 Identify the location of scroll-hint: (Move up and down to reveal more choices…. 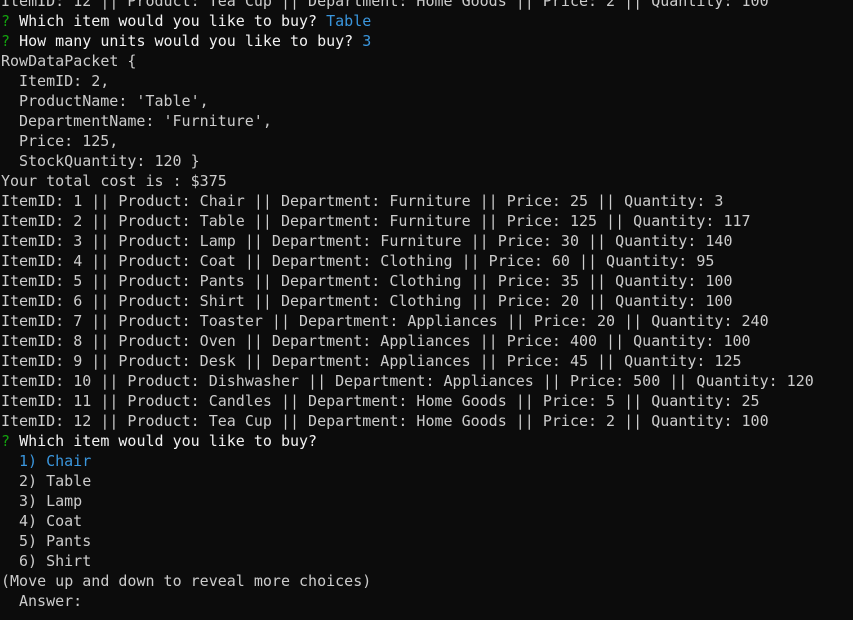
(186, 581).